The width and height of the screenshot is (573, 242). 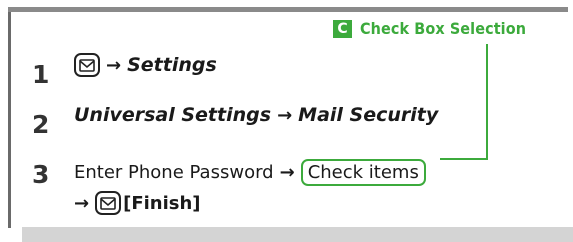 I want to click on connector-line-horizontal, so click(x=464, y=159).